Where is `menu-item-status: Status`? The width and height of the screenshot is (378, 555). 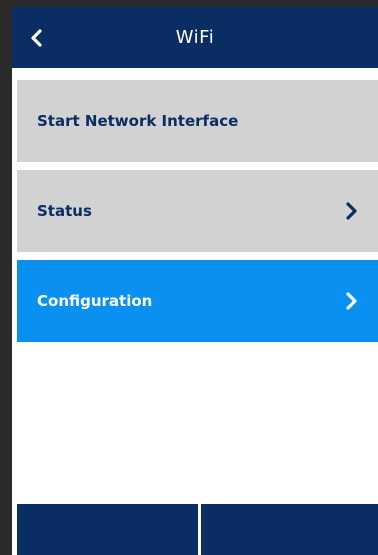 menu-item-status: Status is located at coordinates (197, 211).